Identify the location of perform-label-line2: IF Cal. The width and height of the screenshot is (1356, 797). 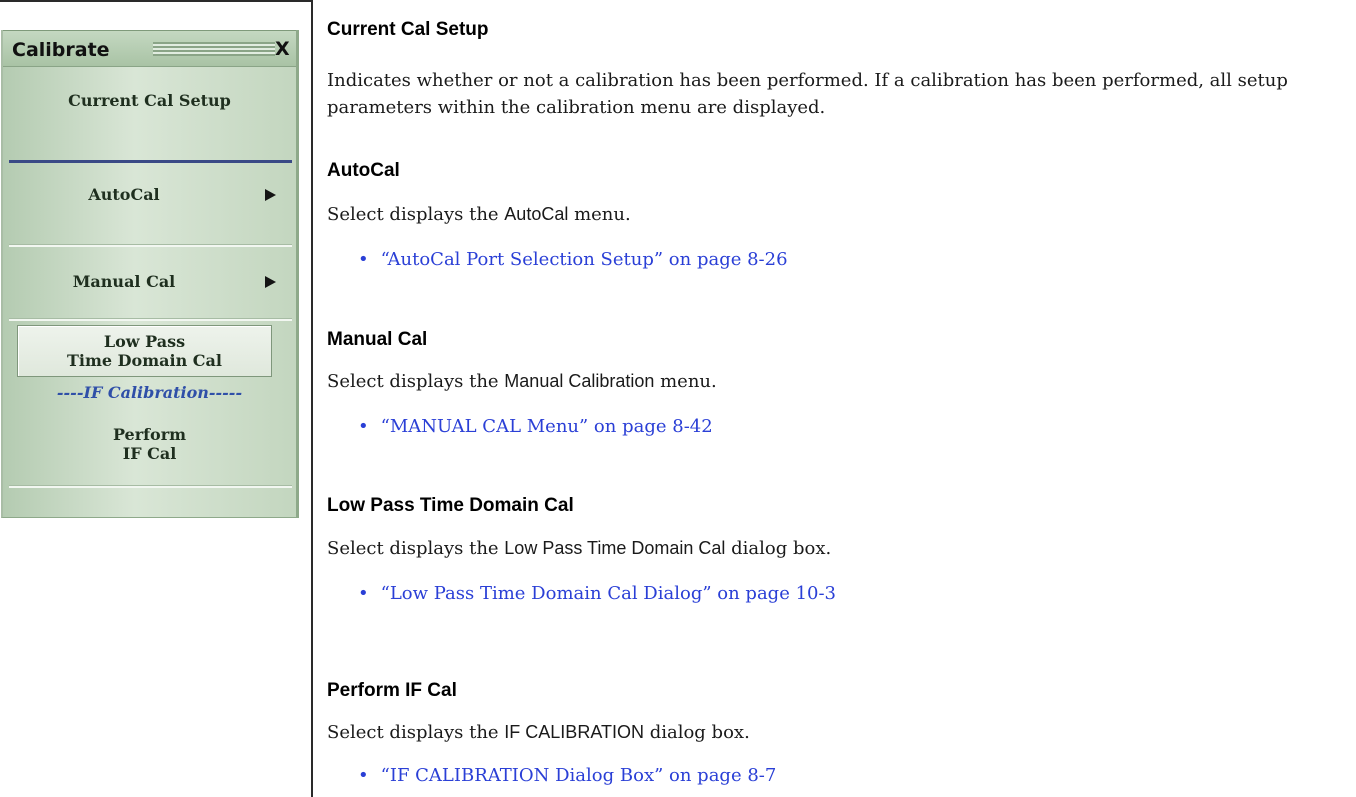
(149, 453).